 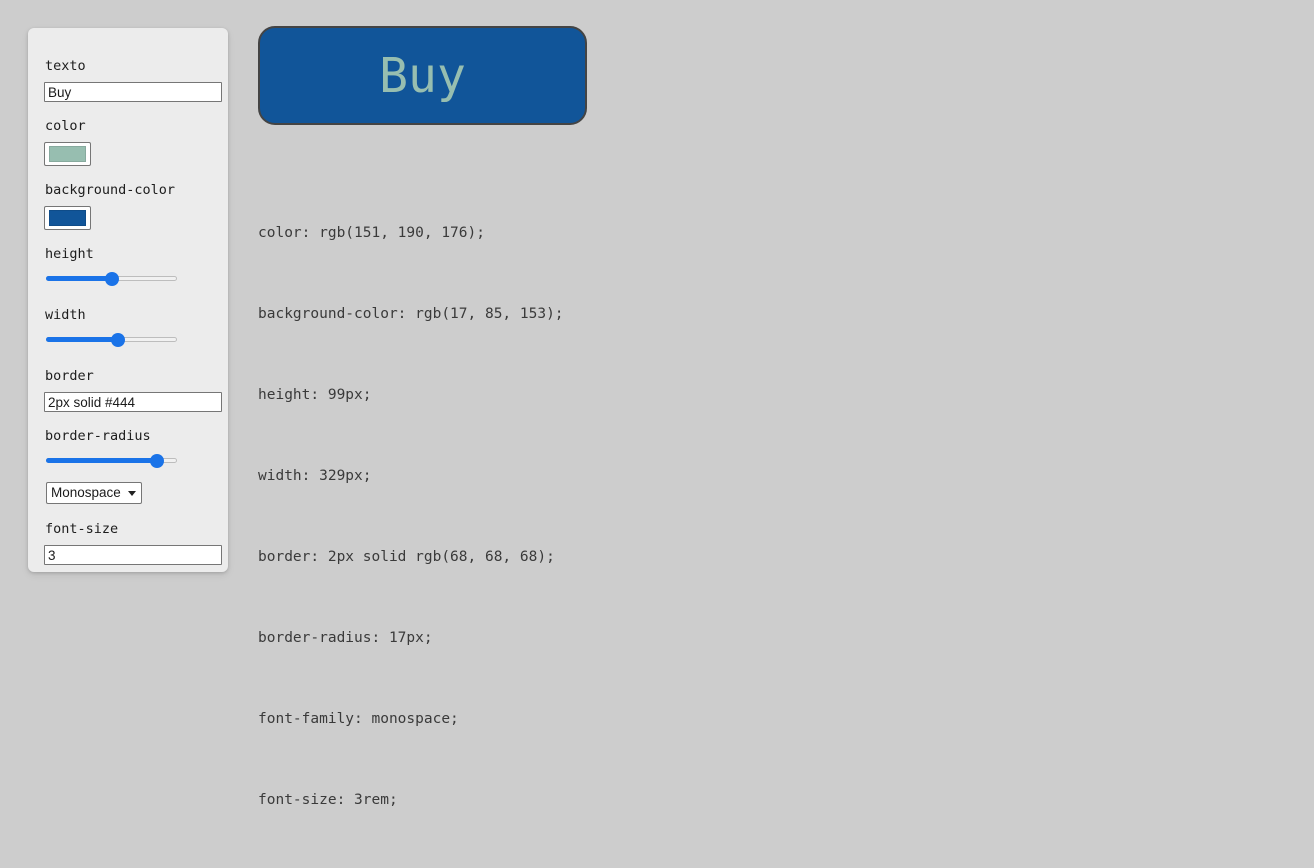 I want to click on css-line-border: border: 2px solid rgb(68, 68, 68);, so click(x=406, y=557).